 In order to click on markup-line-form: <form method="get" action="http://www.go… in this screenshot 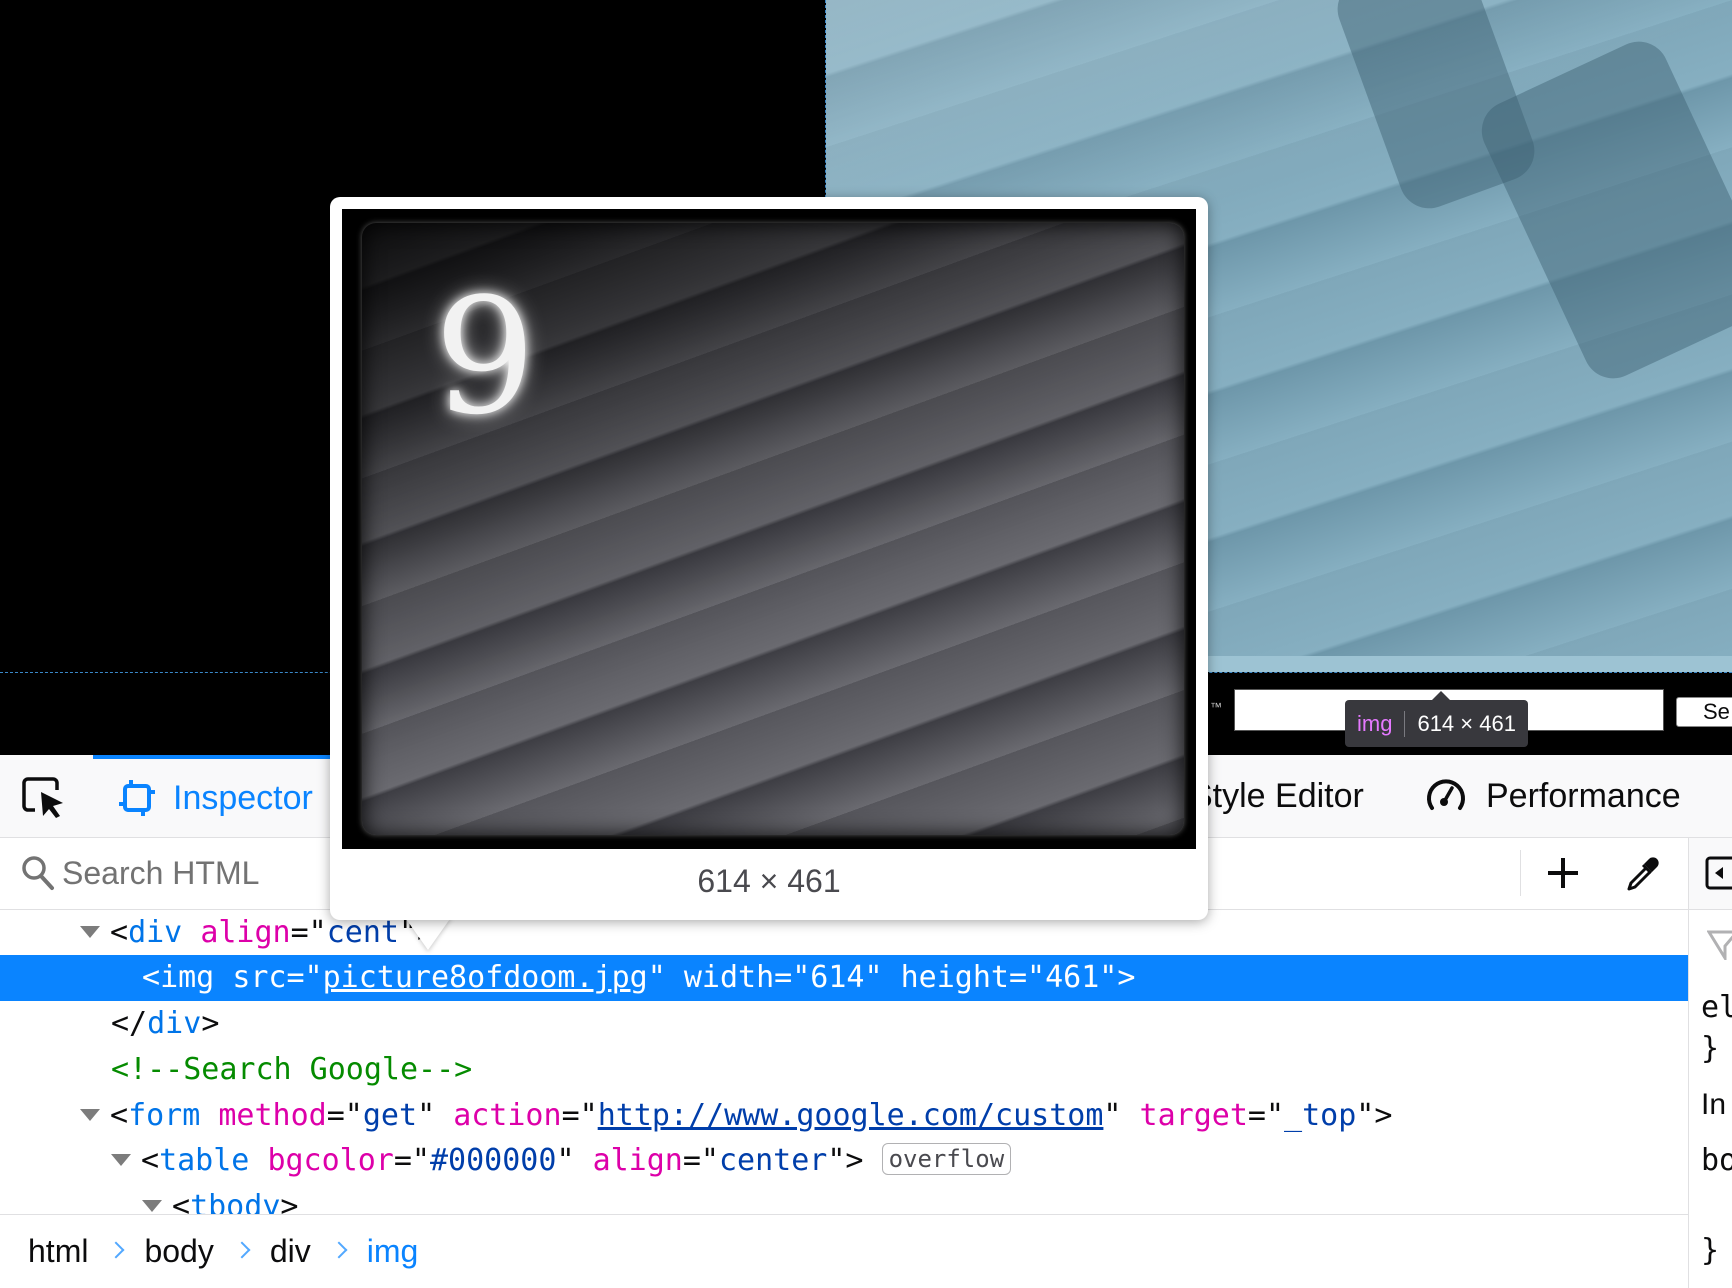, I will do `click(844, 1116)`.